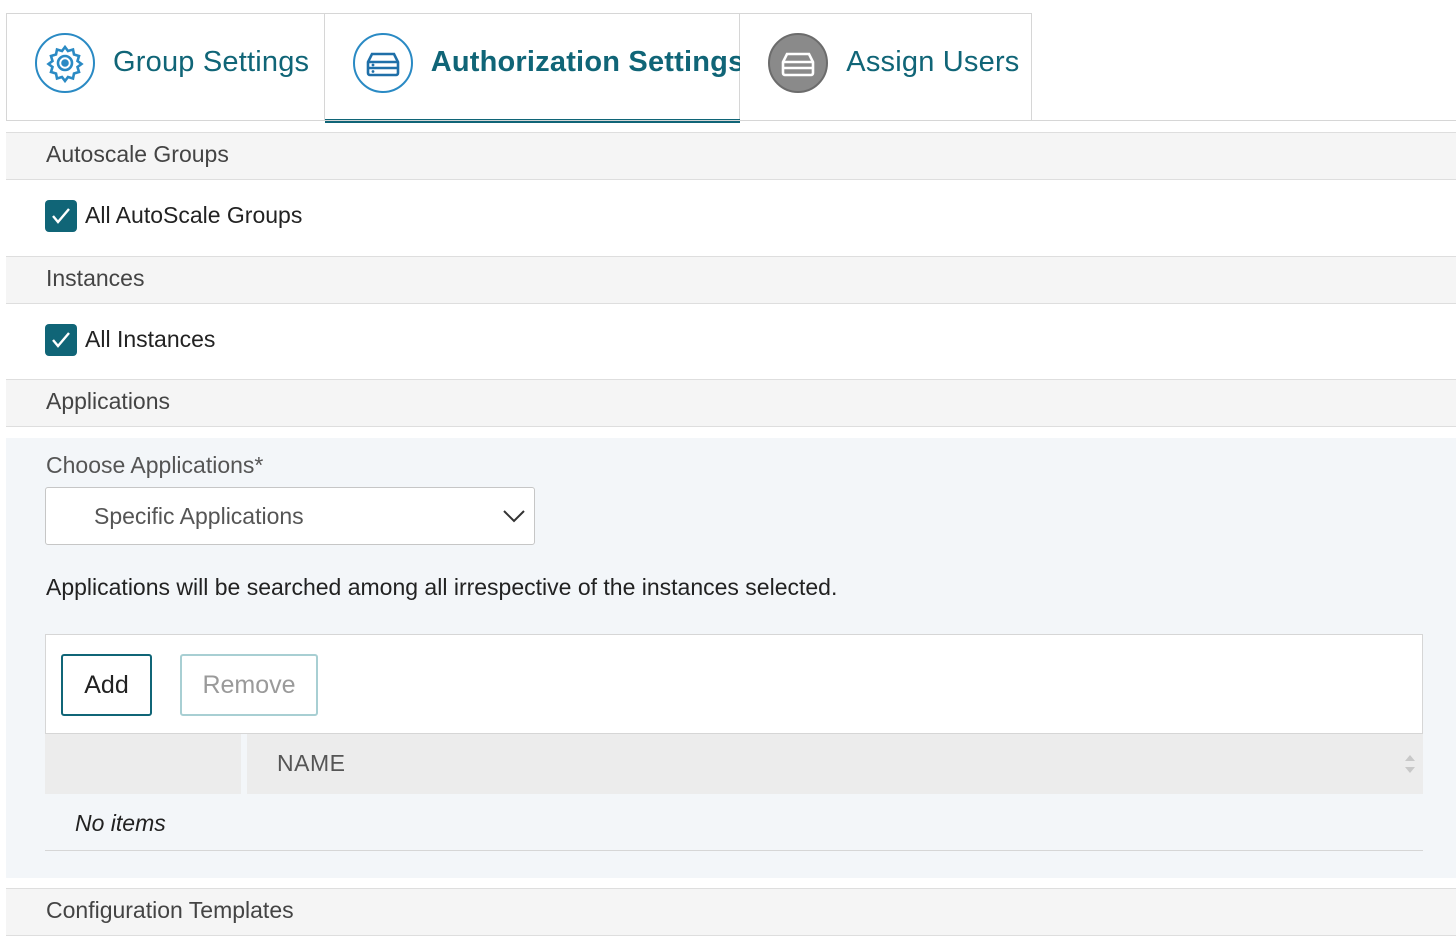 The height and width of the screenshot is (952, 1456). Describe the element at coordinates (137, 154) in the screenshot. I see `section-title: Autoscale Groups` at that location.